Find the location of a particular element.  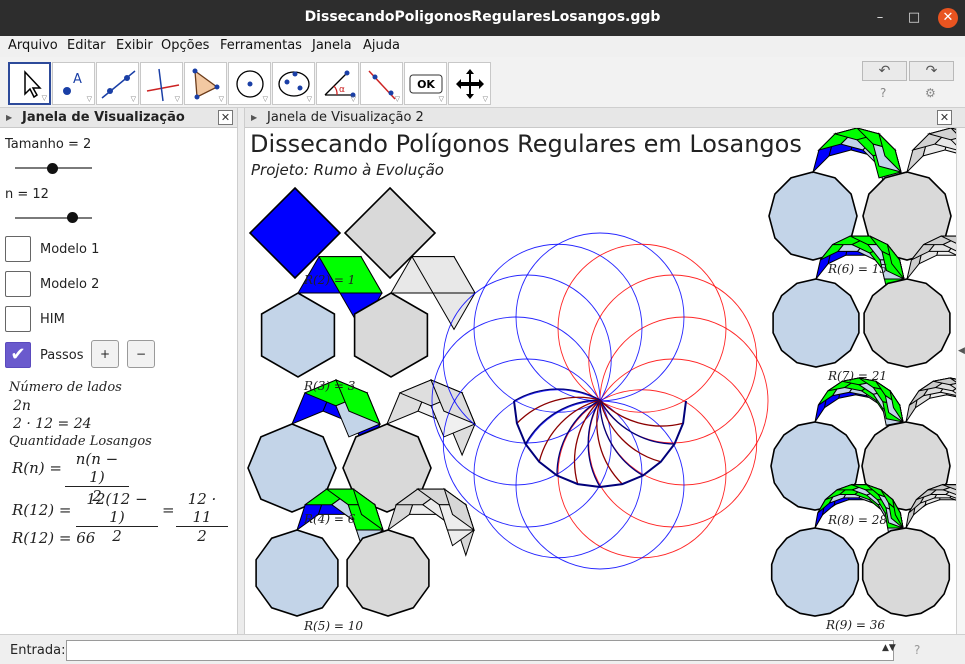

checkbox-label: Modelo 2 is located at coordinates (70, 284).